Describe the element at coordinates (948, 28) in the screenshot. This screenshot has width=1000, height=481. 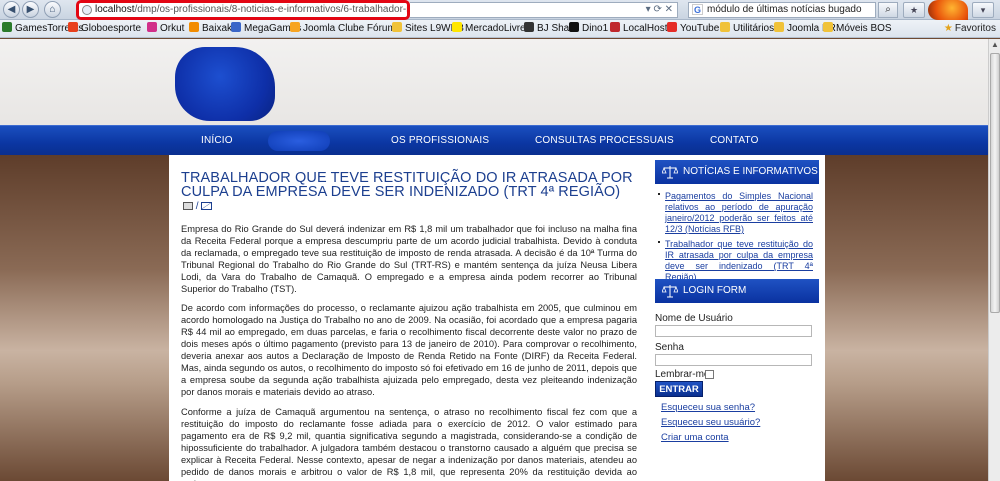
I see `favorites-star-icon: ★` at that location.